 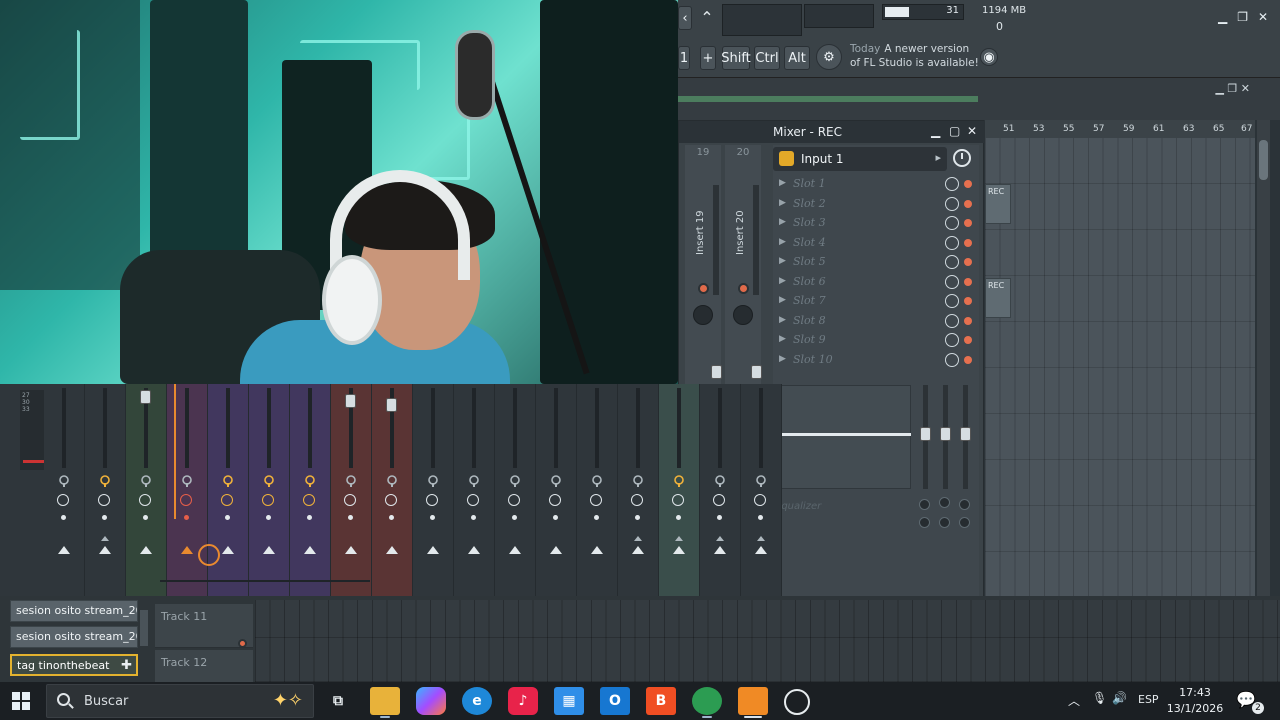 I want to click on arrow-button: ‹, so click(x=685, y=18).